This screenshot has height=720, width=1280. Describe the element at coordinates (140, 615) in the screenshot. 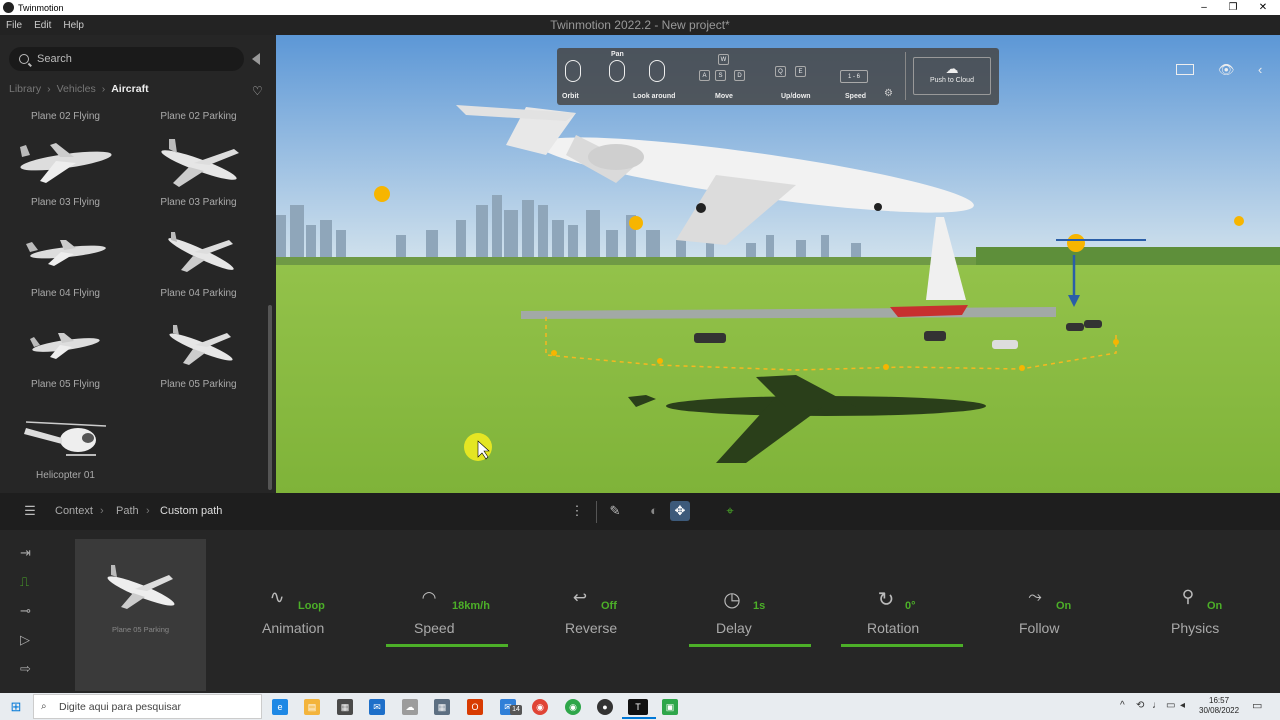

I see `selected-object-thumbnail: Plane 05 Parking` at that location.